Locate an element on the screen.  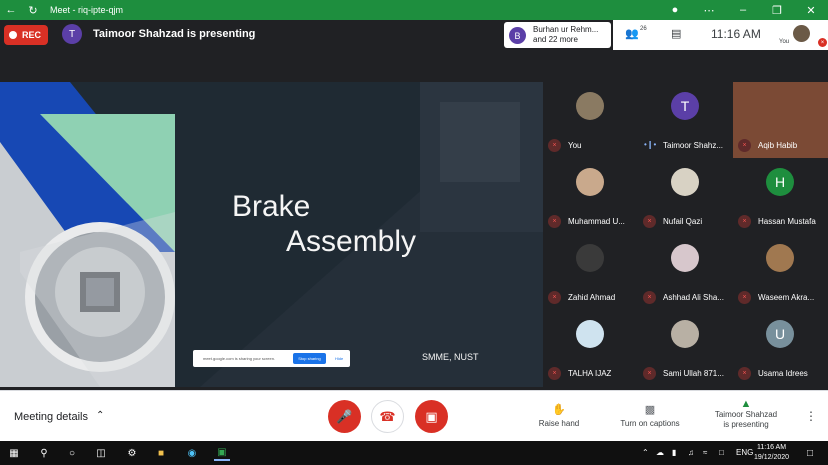
windows-icon: ▦ is located at coordinates (14, 453).